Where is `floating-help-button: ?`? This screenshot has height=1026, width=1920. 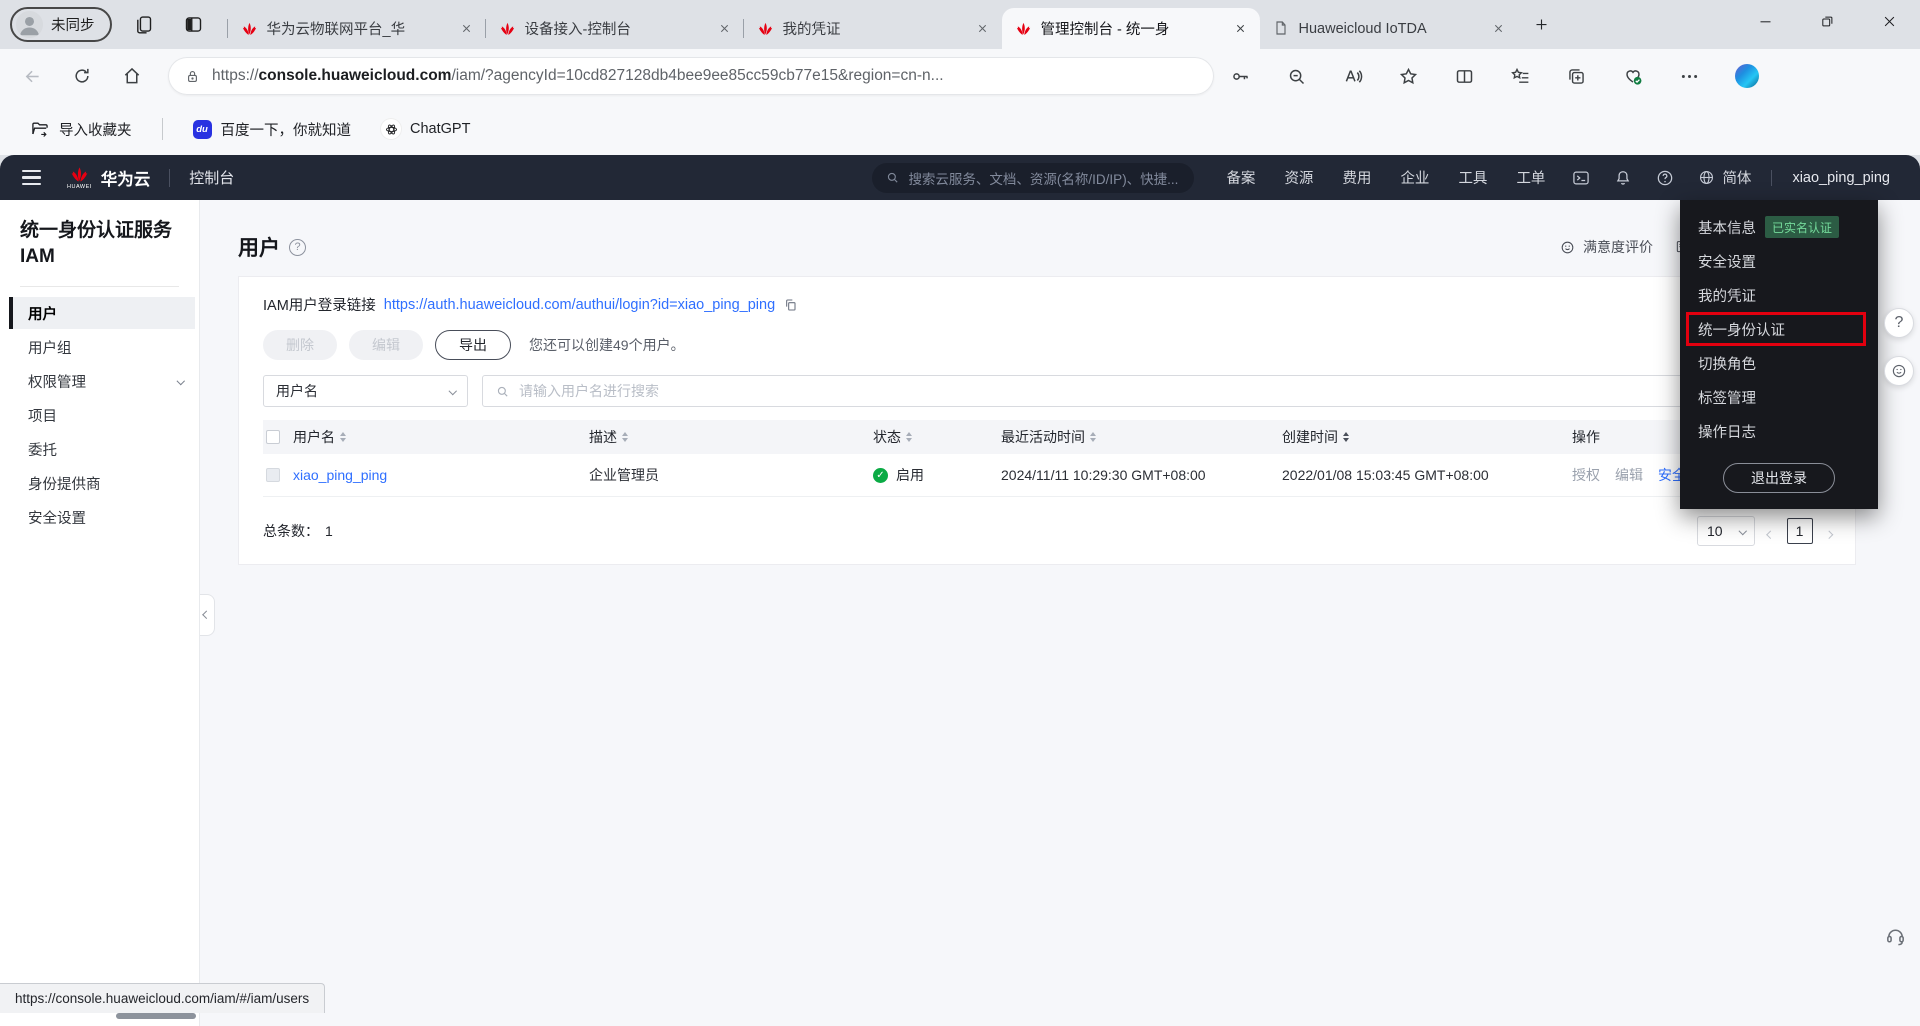
floating-help-button: ? is located at coordinates (1899, 323).